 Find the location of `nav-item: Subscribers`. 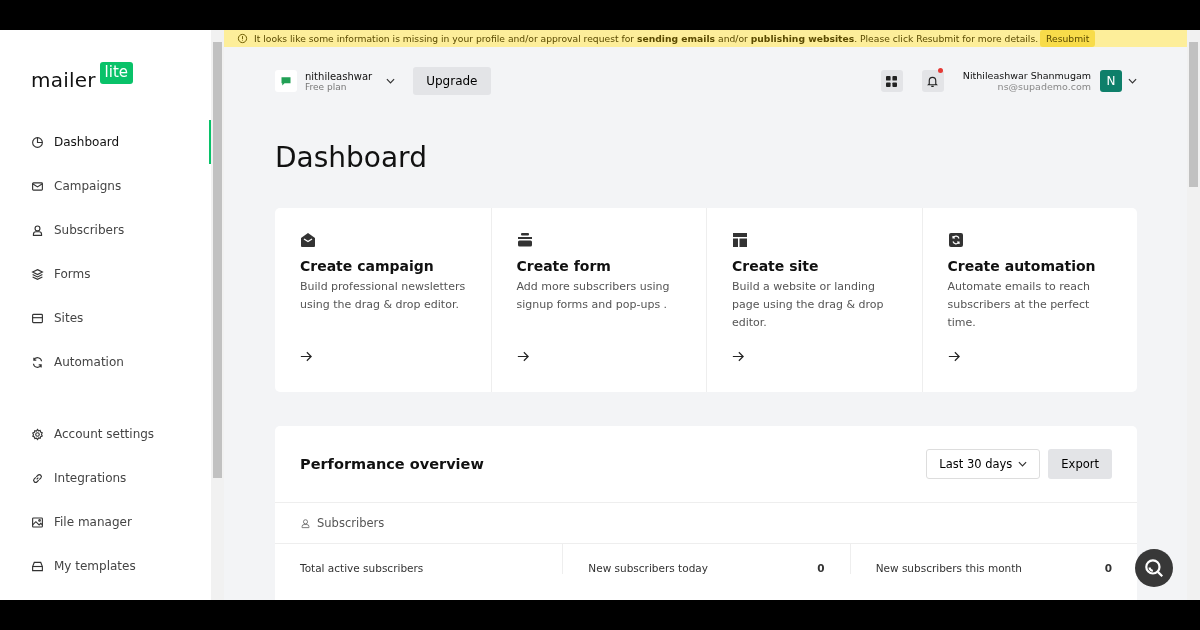

nav-item: Subscribers is located at coordinates (105, 230).